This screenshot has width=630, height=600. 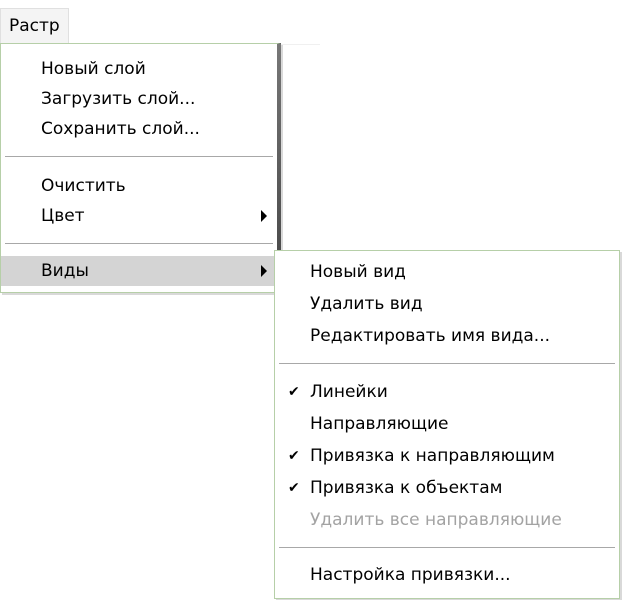 I want to click on menu-item-delete-view: Удалить вид, so click(x=447, y=304).